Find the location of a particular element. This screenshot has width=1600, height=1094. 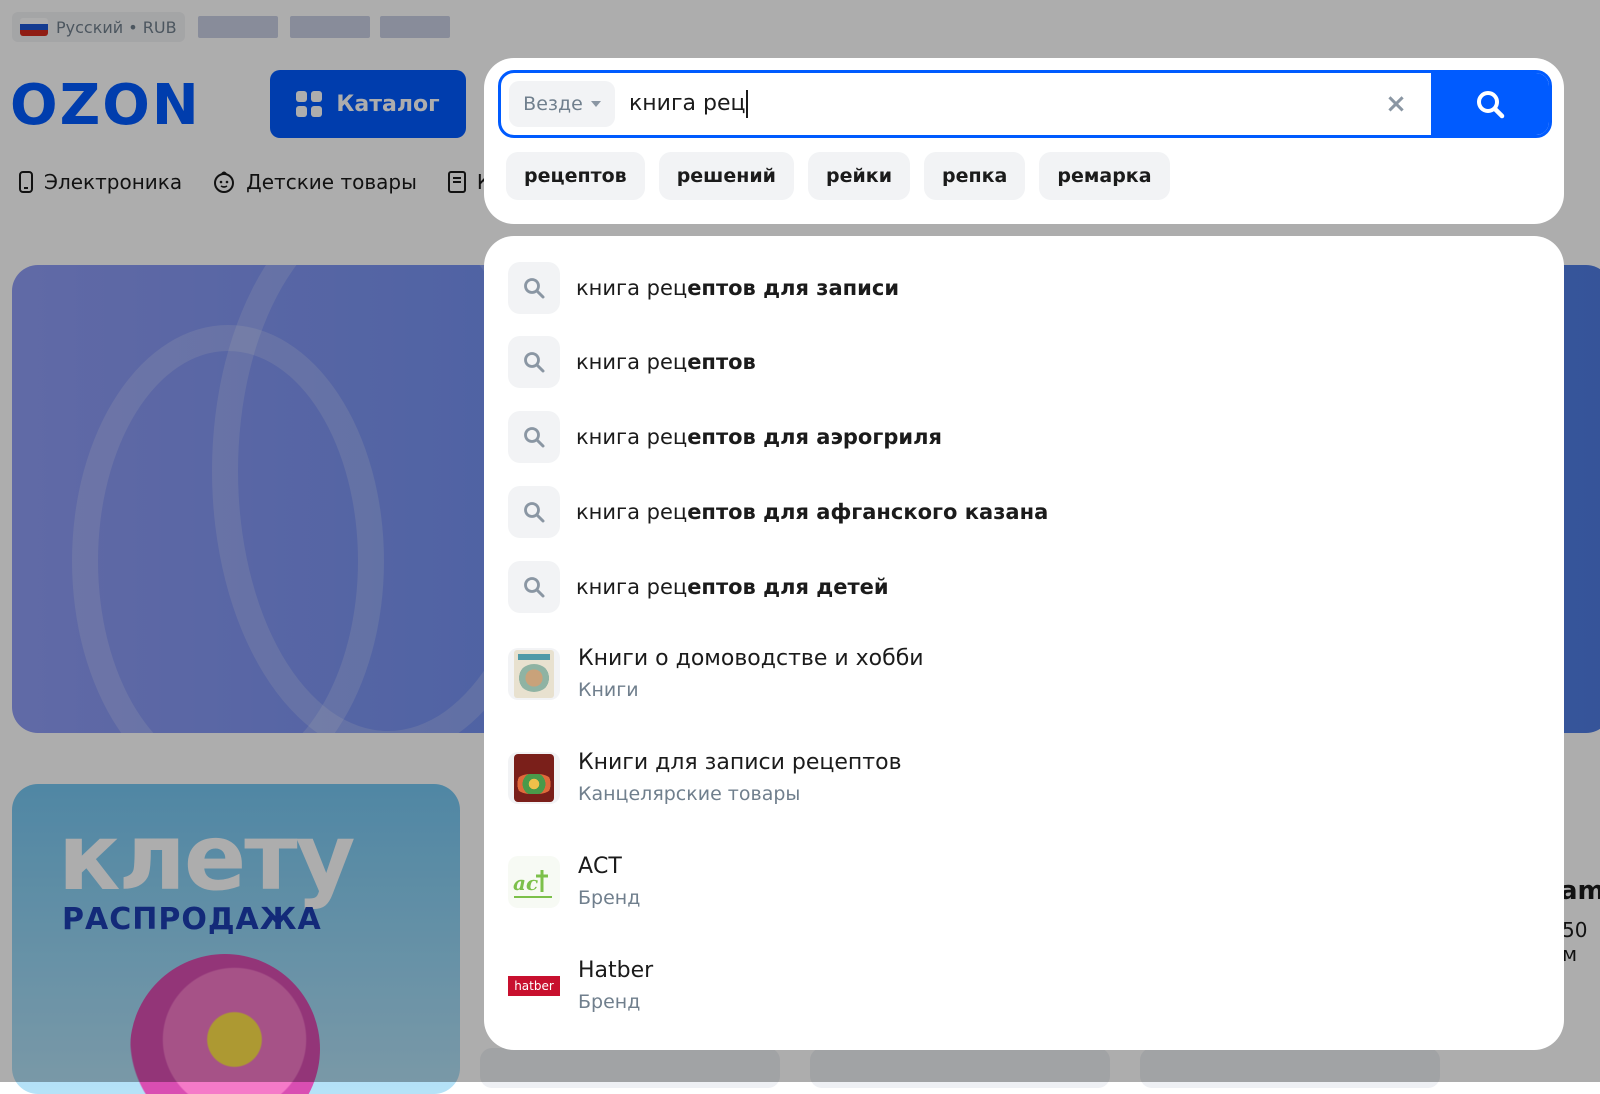

suggestion-text: книга рецептов для детей is located at coordinates (732, 587).